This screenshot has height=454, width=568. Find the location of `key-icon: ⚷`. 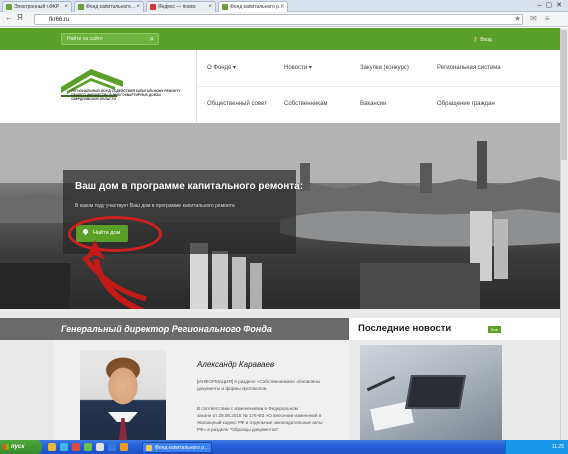

key-icon: ⚷ is located at coordinates (475, 40).